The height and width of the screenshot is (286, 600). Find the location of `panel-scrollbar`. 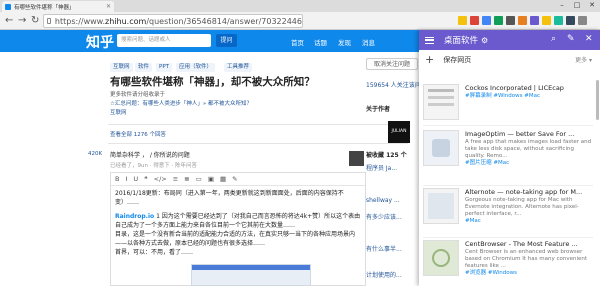

panel-scrollbar is located at coordinates (597, 100).